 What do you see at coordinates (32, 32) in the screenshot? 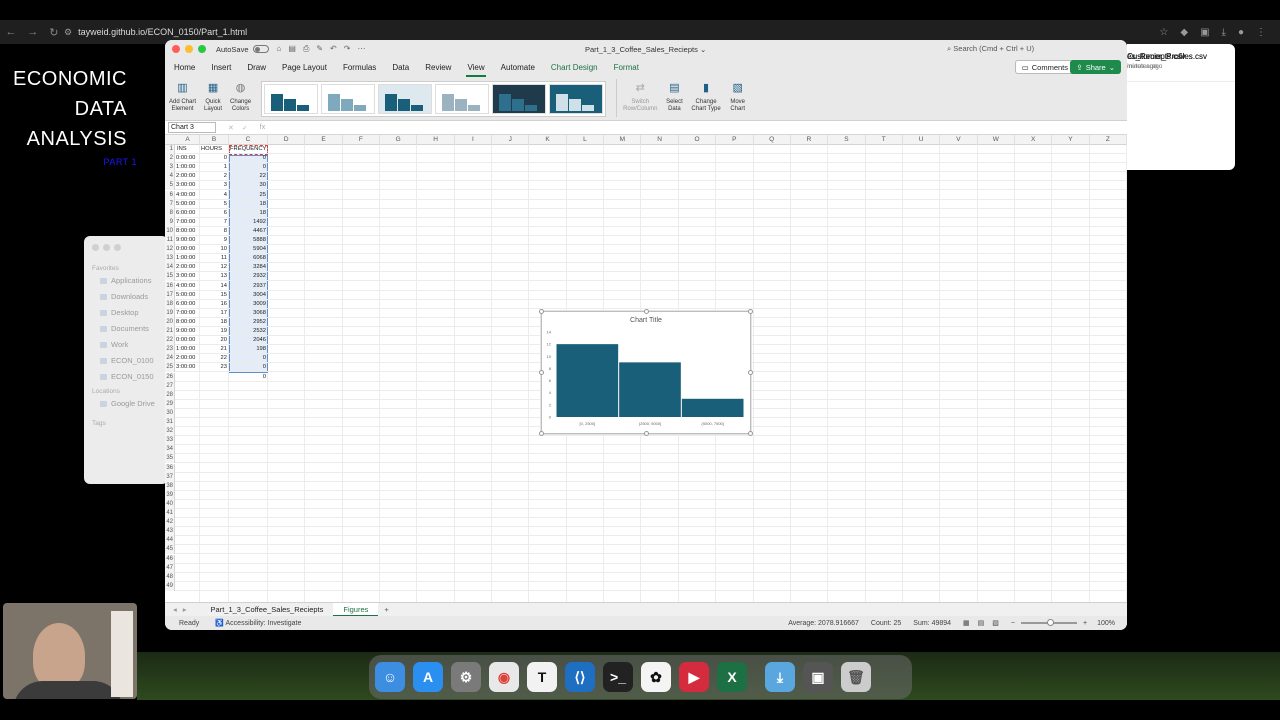
I see `forward-icon: →` at bounding box center [32, 32].